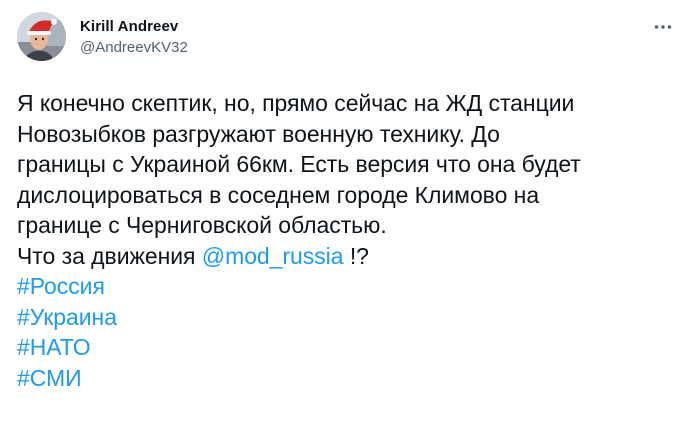 This screenshot has width=691, height=425. I want to click on hashtag-line: #Россия, so click(349, 286).